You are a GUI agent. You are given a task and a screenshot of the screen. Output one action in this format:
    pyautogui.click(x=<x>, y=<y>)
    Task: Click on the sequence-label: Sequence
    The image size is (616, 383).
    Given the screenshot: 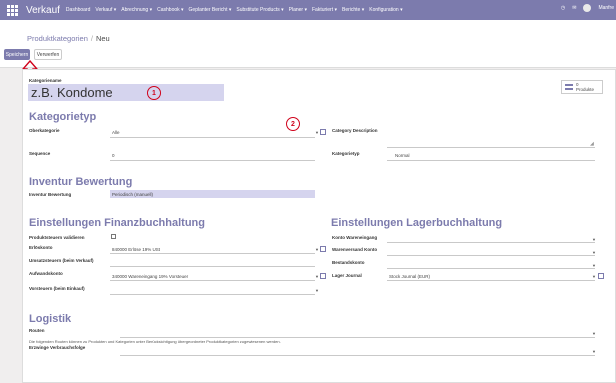 What is the action you would take?
    pyautogui.click(x=40, y=153)
    